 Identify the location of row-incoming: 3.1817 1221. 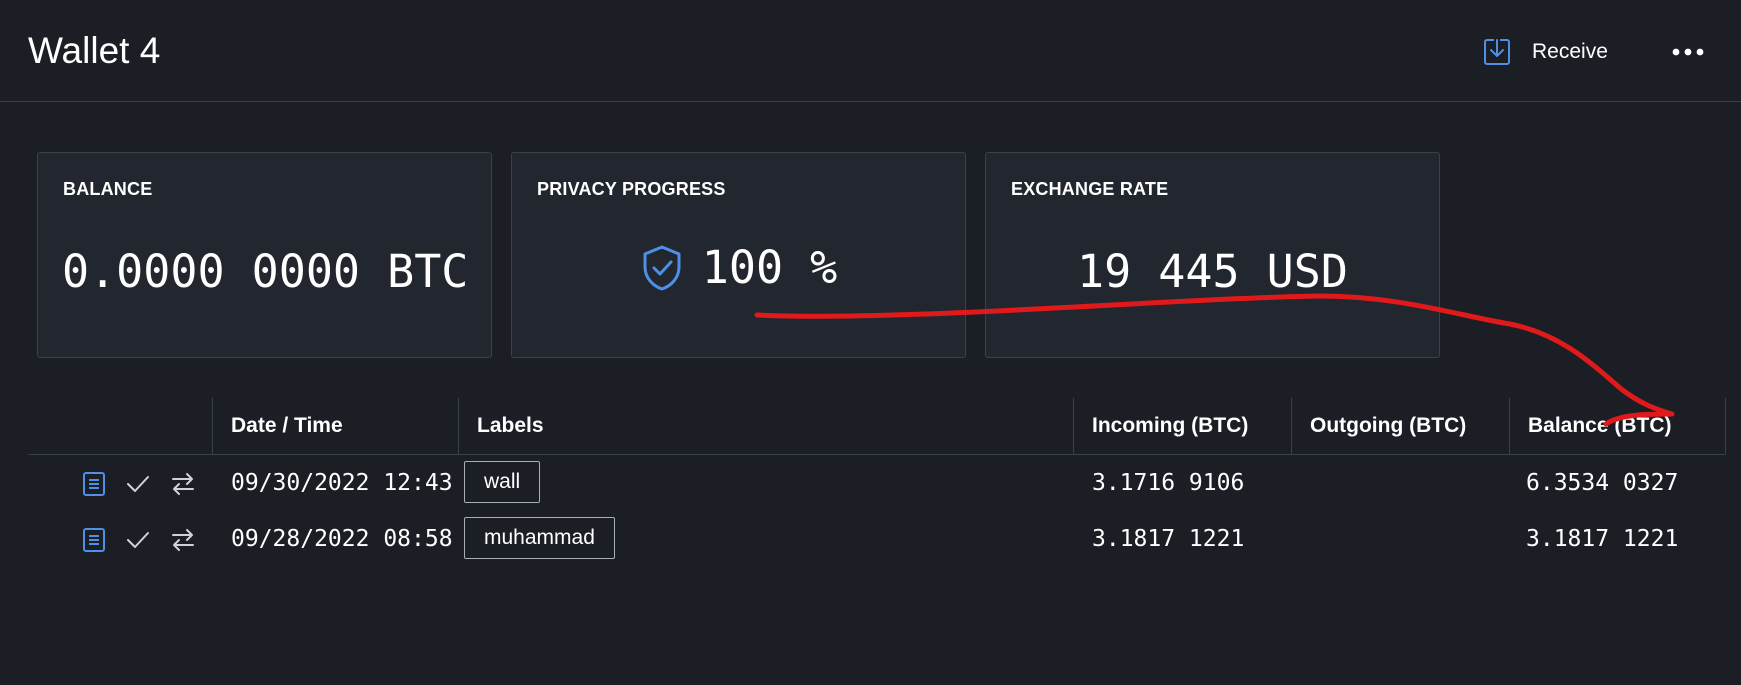
(1168, 539).